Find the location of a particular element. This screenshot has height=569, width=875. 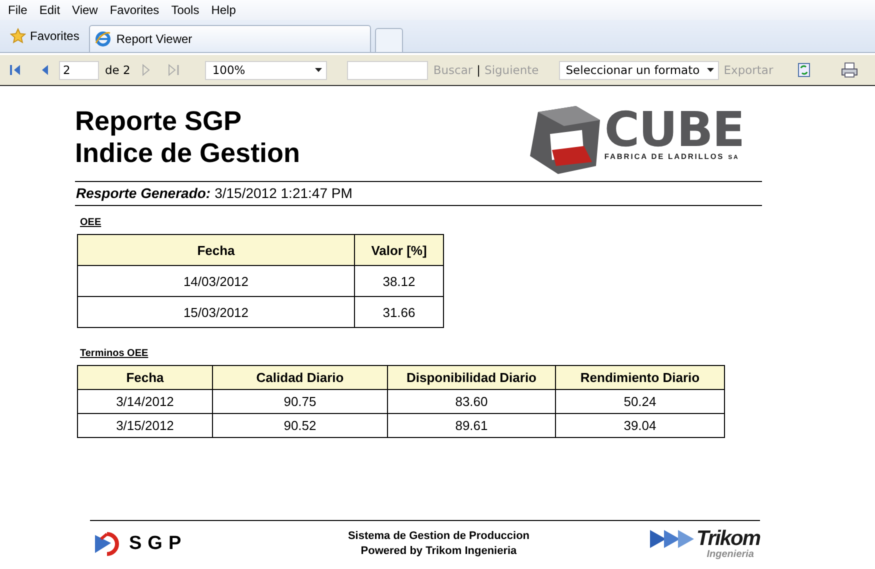

search-field is located at coordinates (387, 70).